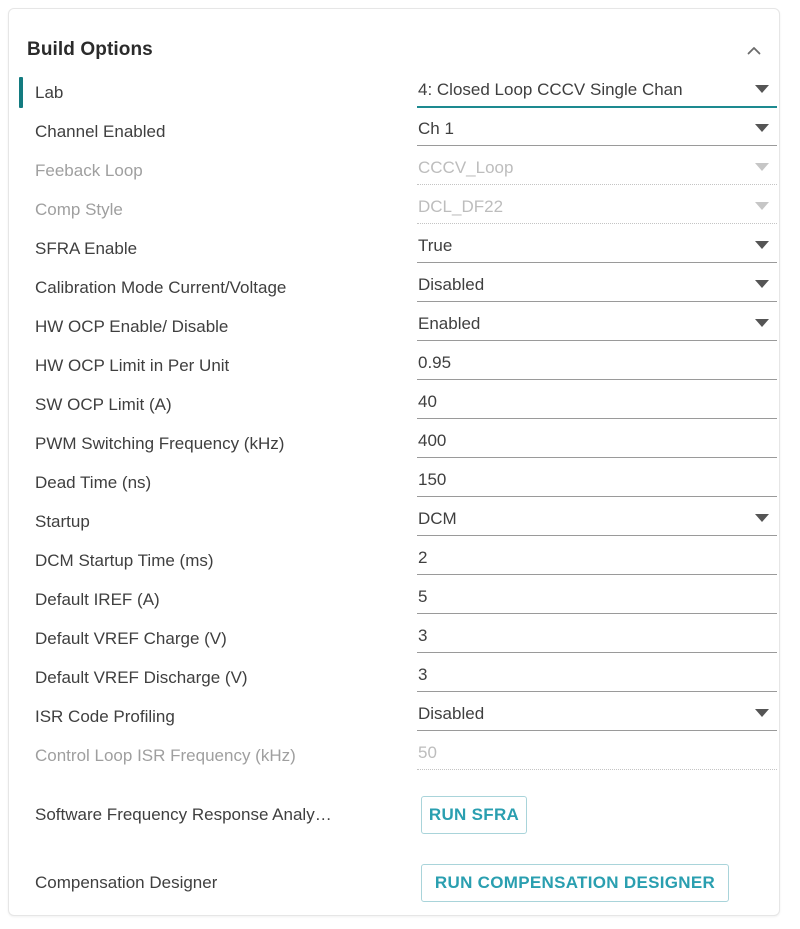 This screenshot has height=929, width=800. I want to click on option-value: 400, so click(432, 440).